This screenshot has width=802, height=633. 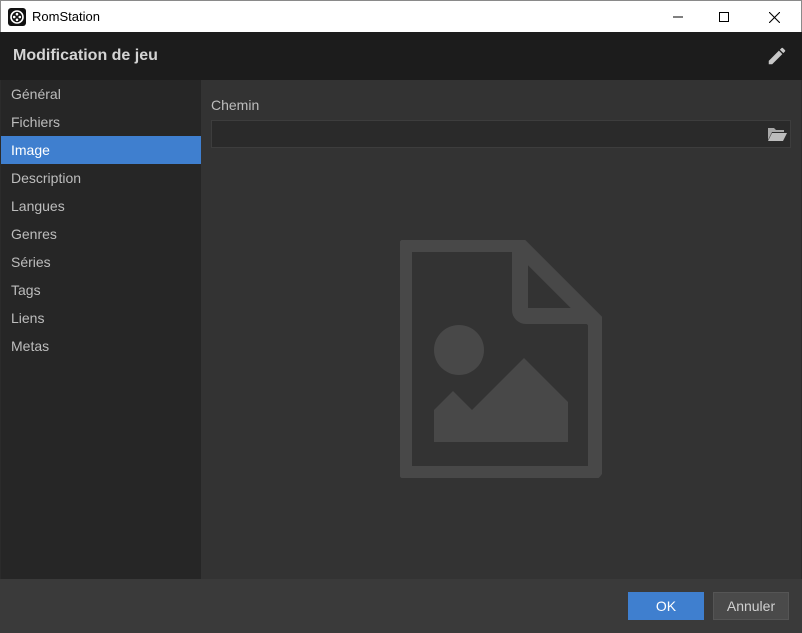 What do you see at coordinates (66, 16) in the screenshot?
I see `window-title: RomStation` at bounding box center [66, 16].